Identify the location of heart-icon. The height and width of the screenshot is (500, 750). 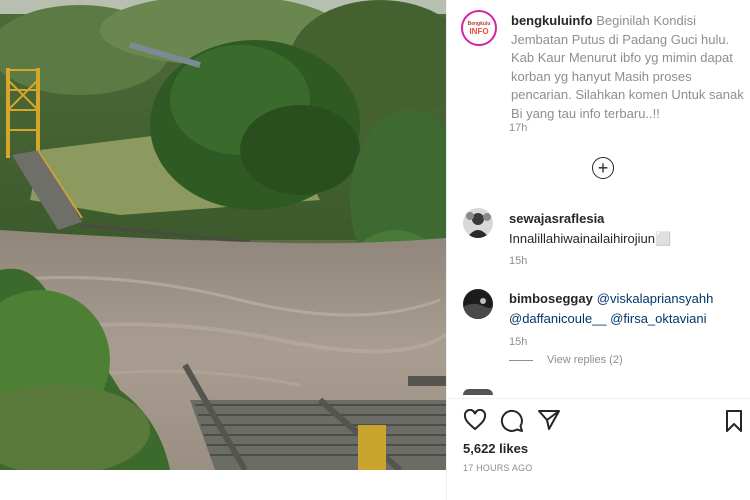
(475, 419).